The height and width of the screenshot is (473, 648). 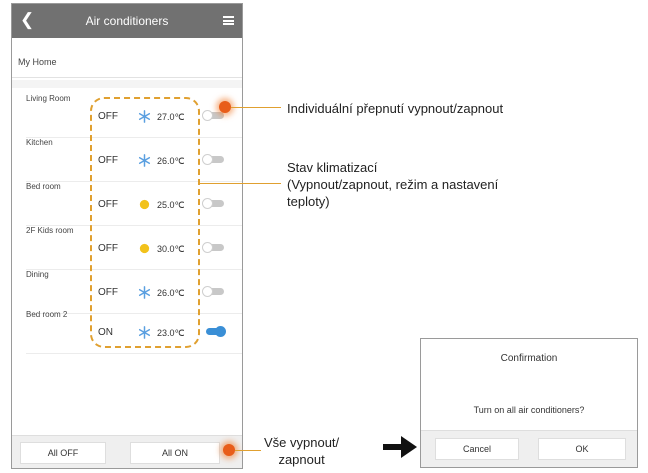 I want to click on app-header: ❮ Air conditioners, so click(x=127, y=21).